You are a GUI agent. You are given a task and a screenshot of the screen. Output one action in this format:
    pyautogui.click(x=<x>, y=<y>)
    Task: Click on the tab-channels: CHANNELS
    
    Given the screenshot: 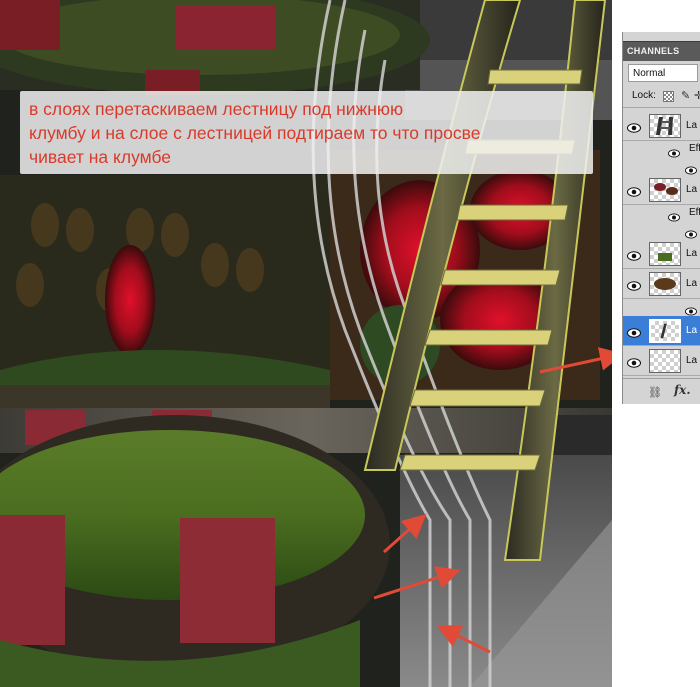 What is the action you would take?
    pyautogui.click(x=653, y=51)
    